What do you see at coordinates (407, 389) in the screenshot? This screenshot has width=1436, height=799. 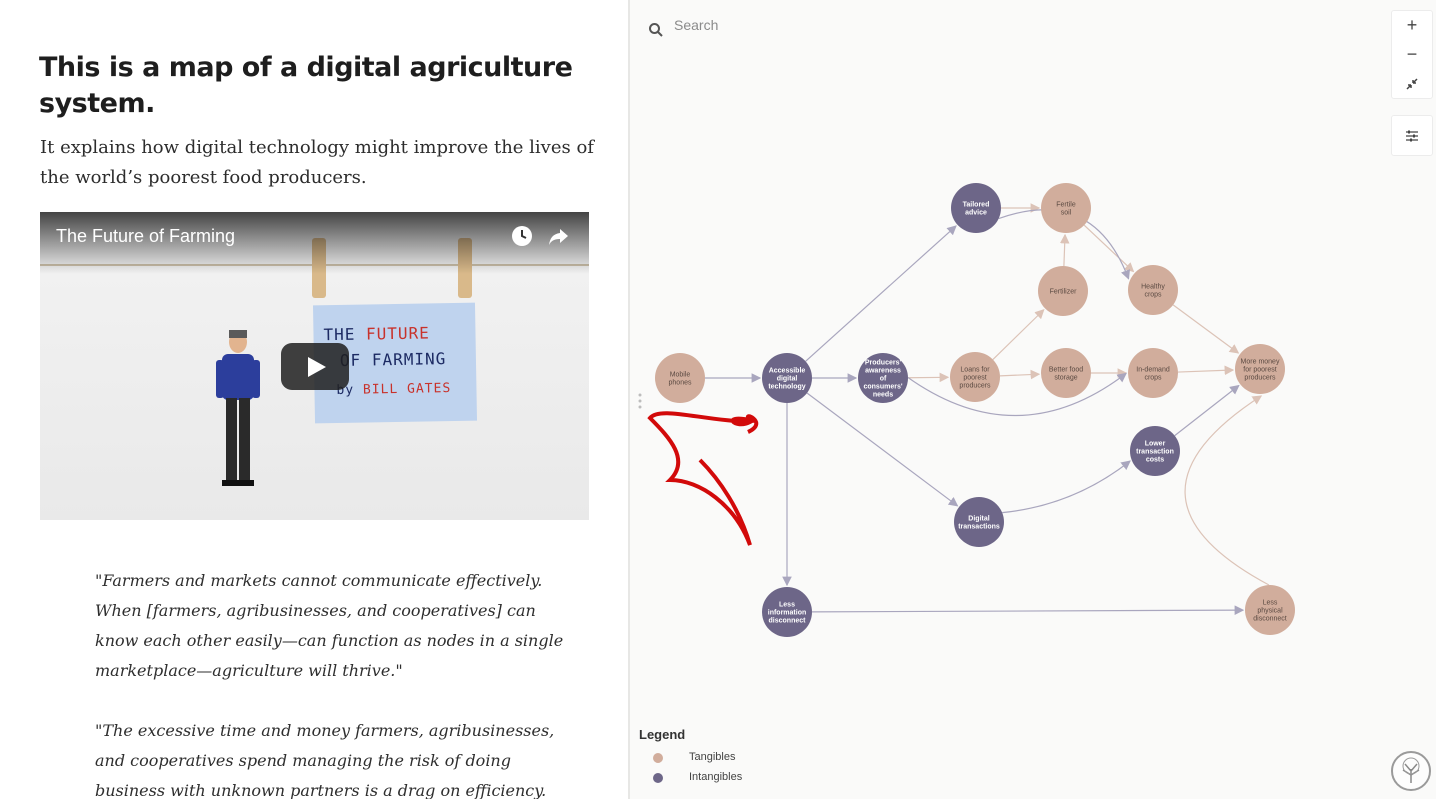 I see `card-text: BILL GATES` at bounding box center [407, 389].